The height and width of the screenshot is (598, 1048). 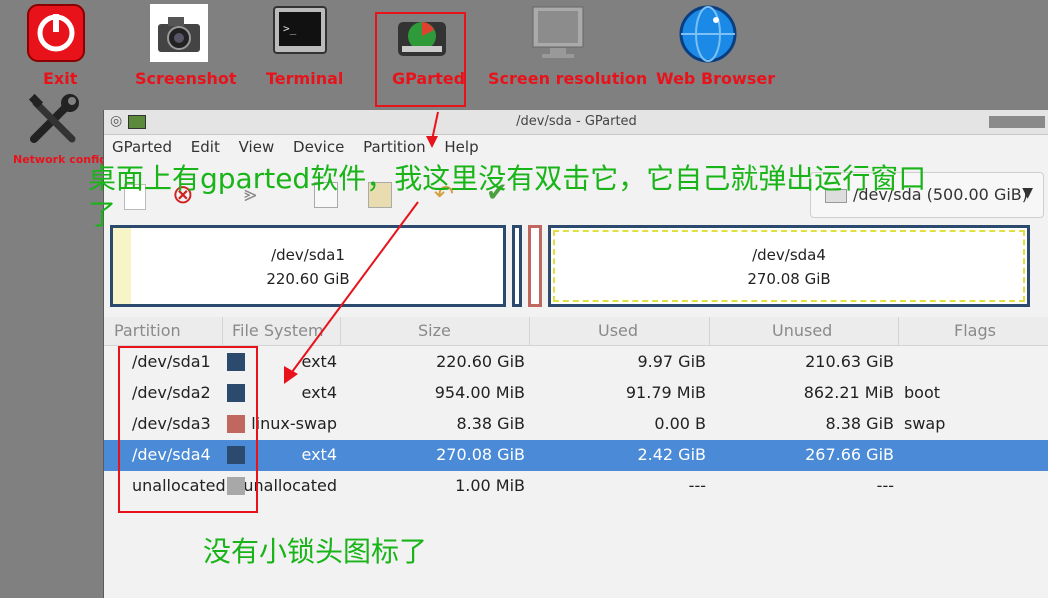 What do you see at coordinates (205, 147) in the screenshot?
I see `menu-edit: Edit` at bounding box center [205, 147].